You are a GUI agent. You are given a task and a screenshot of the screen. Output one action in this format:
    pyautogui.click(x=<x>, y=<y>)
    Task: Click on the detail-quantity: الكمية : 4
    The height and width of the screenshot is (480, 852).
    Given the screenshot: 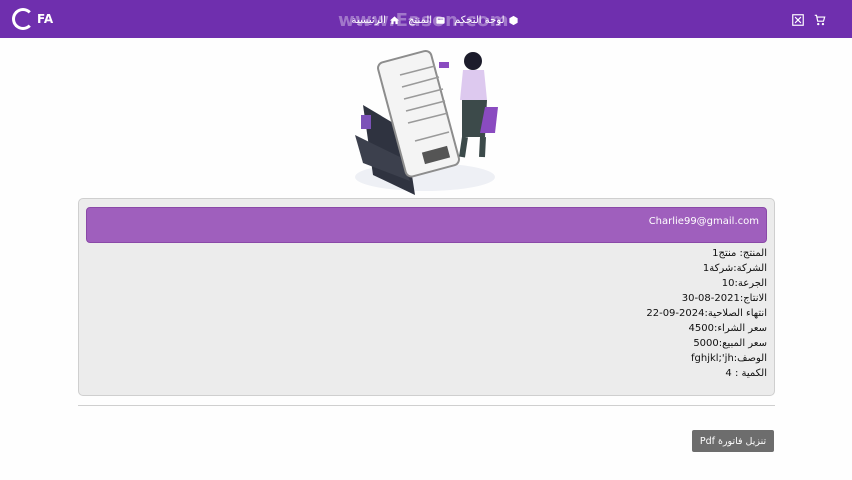 What is the action you would take?
    pyautogui.click(x=746, y=373)
    